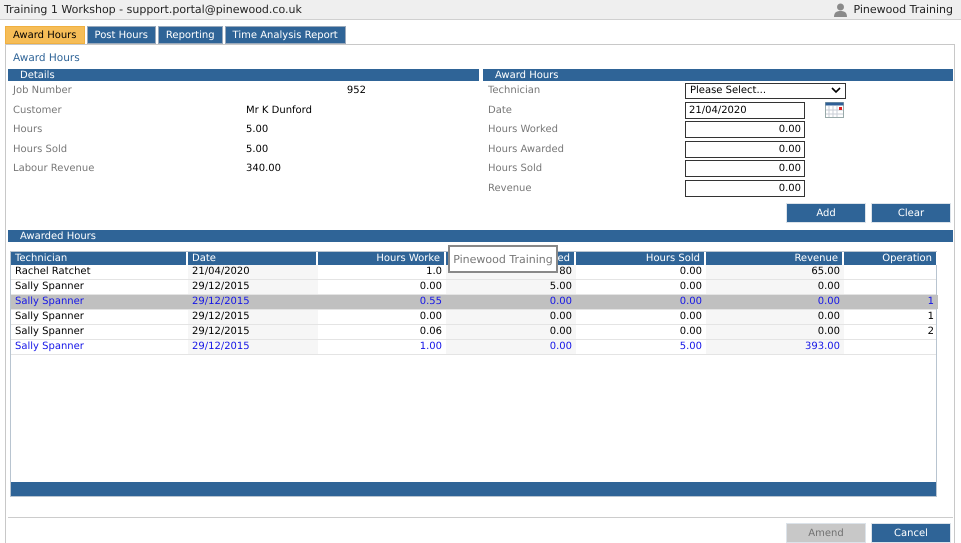 This screenshot has width=961, height=543. I want to click on table-cell: 2, so click(931, 331).